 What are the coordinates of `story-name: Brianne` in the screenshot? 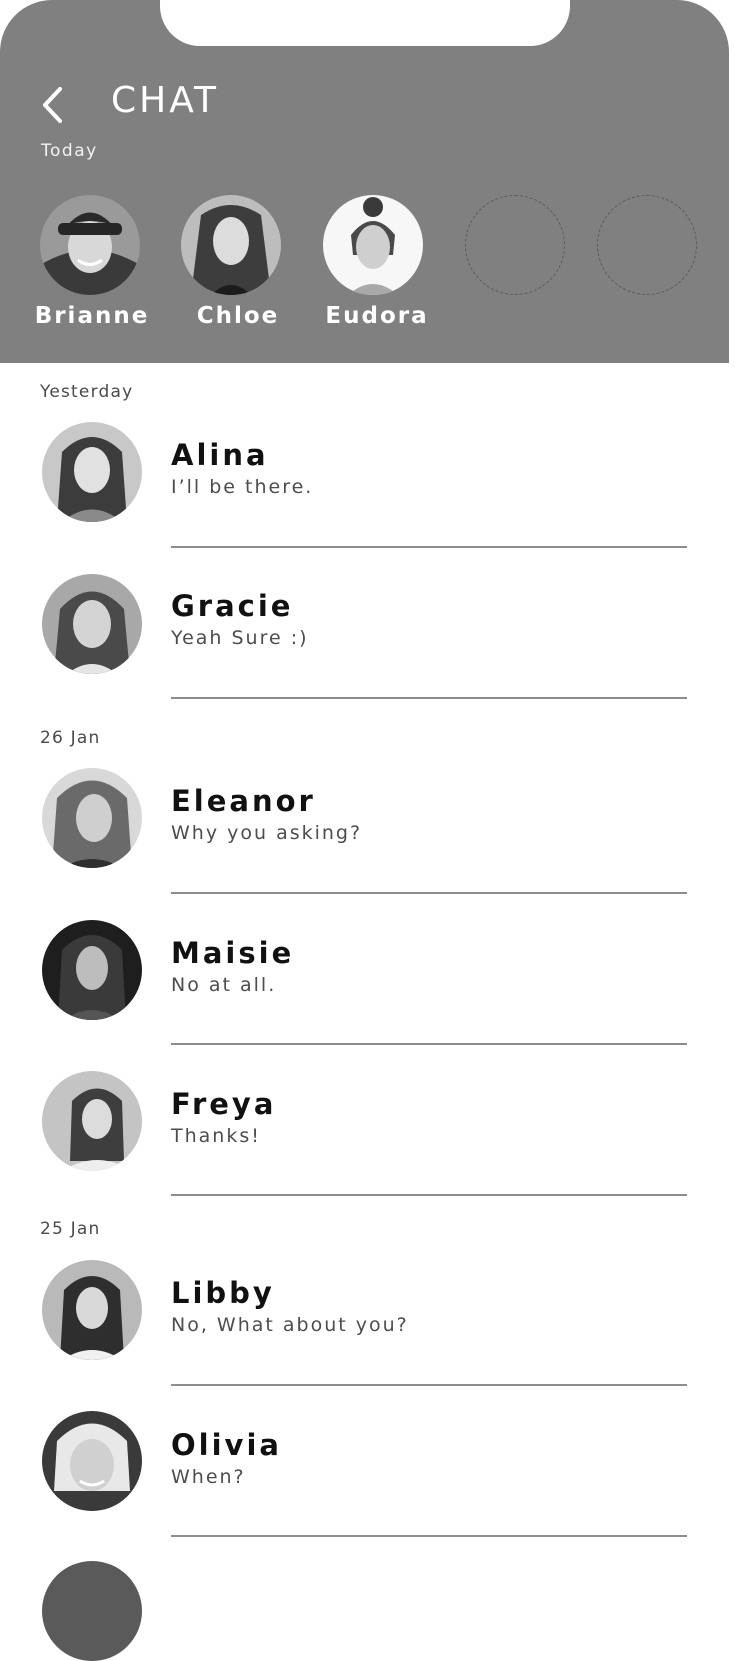 It's located at (92, 316).